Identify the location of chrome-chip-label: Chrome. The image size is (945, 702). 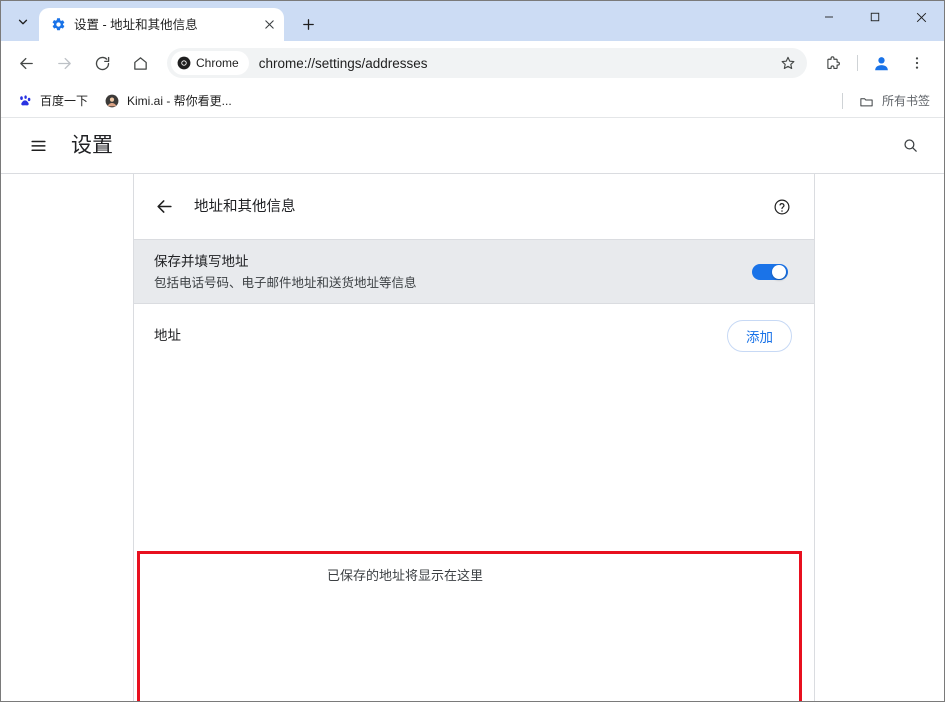
(217, 63).